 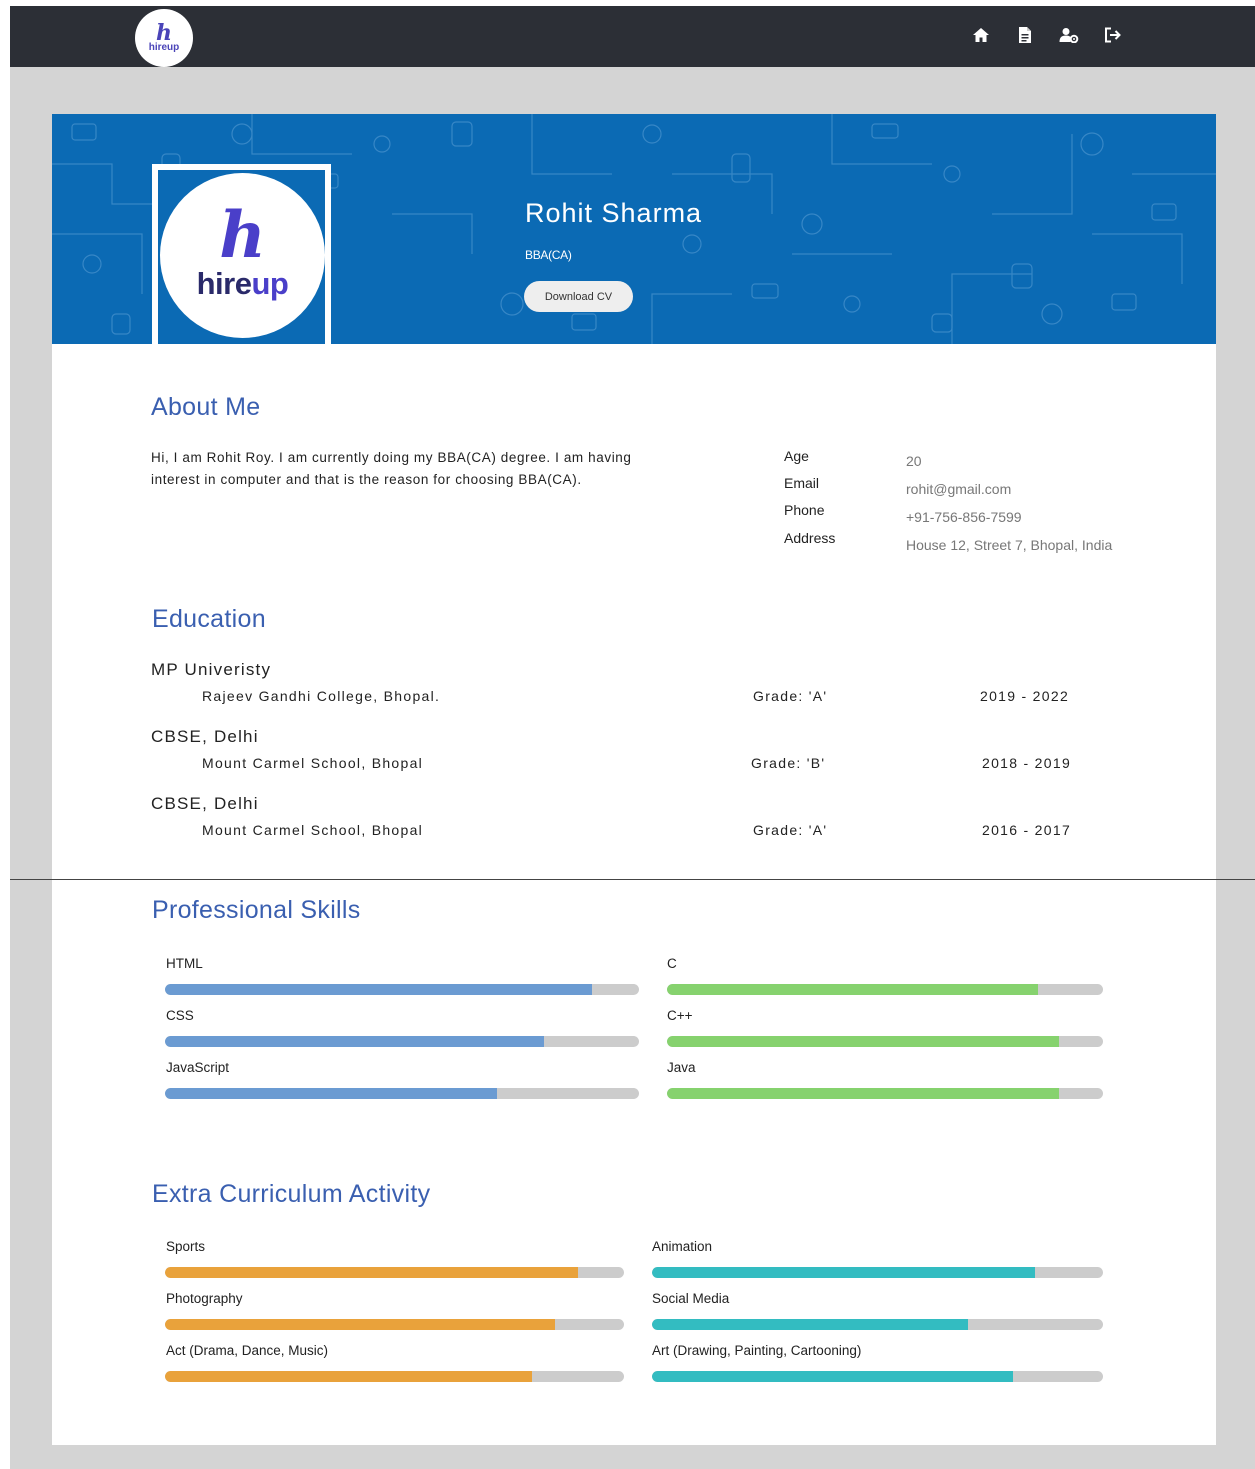 What do you see at coordinates (964, 517) in the screenshot?
I see `info-value-phone: +91-756-856-7599` at bounding box center [964, 517].